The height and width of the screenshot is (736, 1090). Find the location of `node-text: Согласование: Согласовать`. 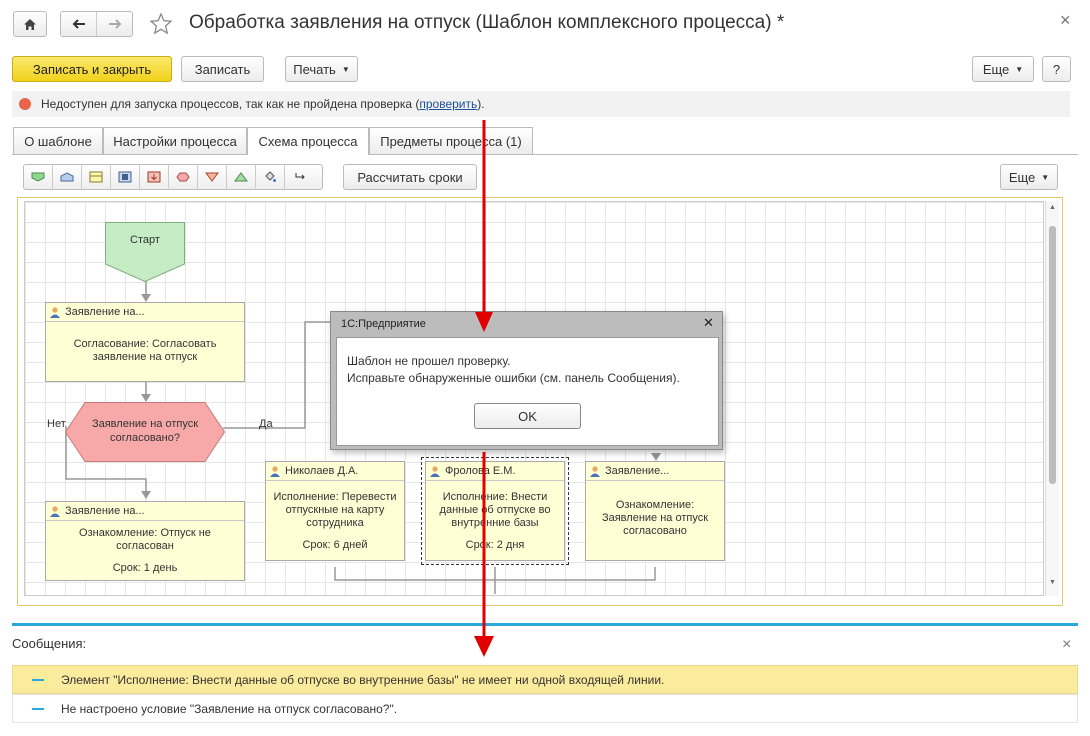

node-text: Согласование: Согласовать is located at coordinates (145, 344).